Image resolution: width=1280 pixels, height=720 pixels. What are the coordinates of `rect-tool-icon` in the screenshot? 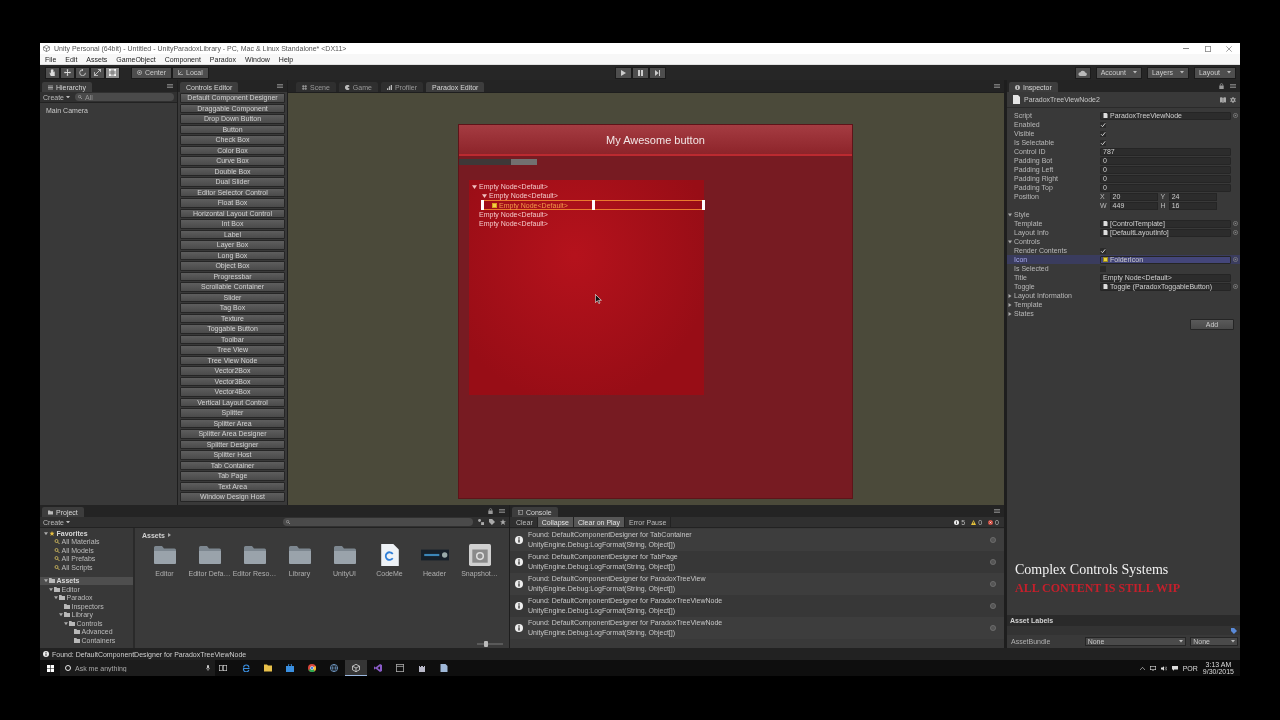 It's located at (112, 72).